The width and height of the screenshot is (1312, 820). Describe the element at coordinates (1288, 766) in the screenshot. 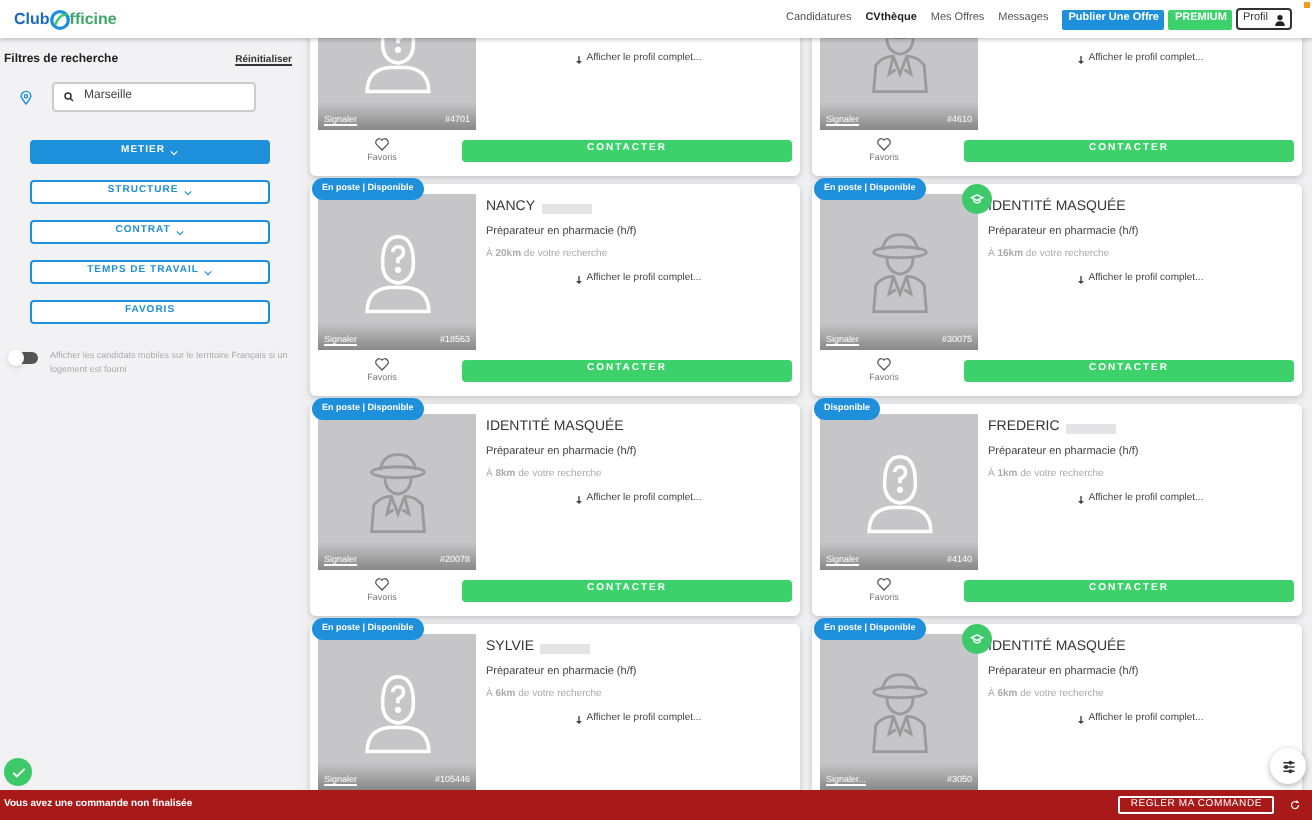

I see `sliders-icon` at that location.